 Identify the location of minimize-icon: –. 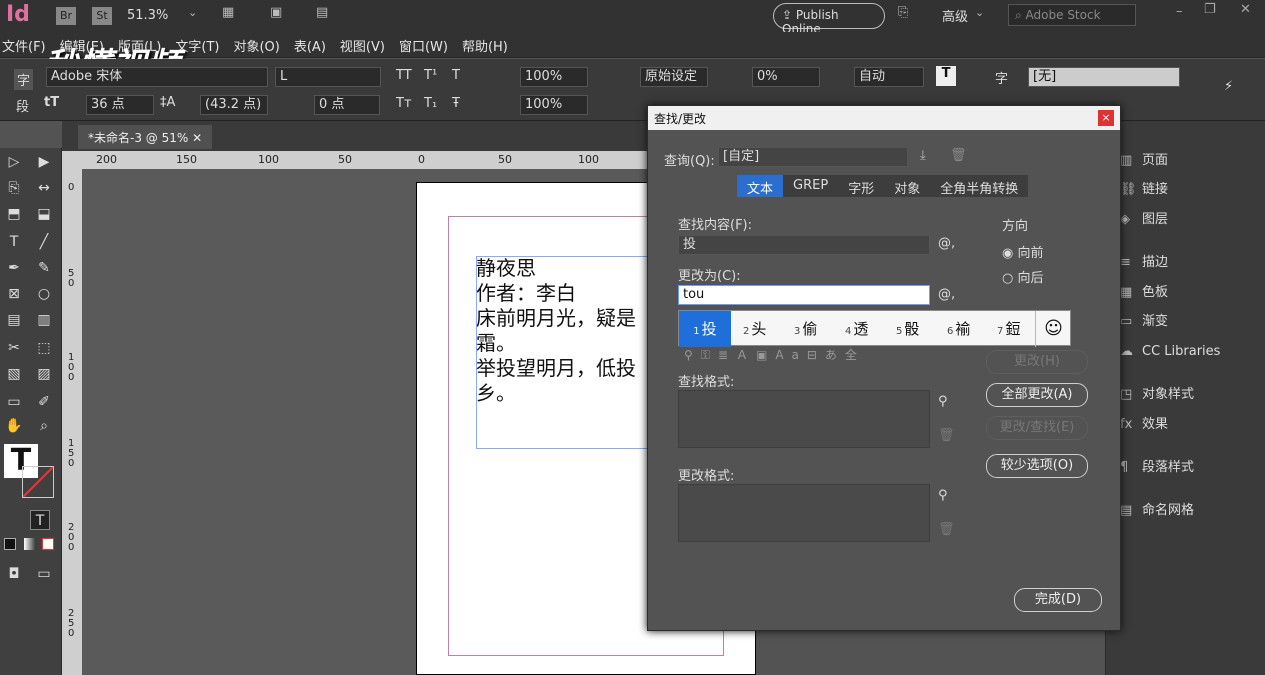
(1179, 11).